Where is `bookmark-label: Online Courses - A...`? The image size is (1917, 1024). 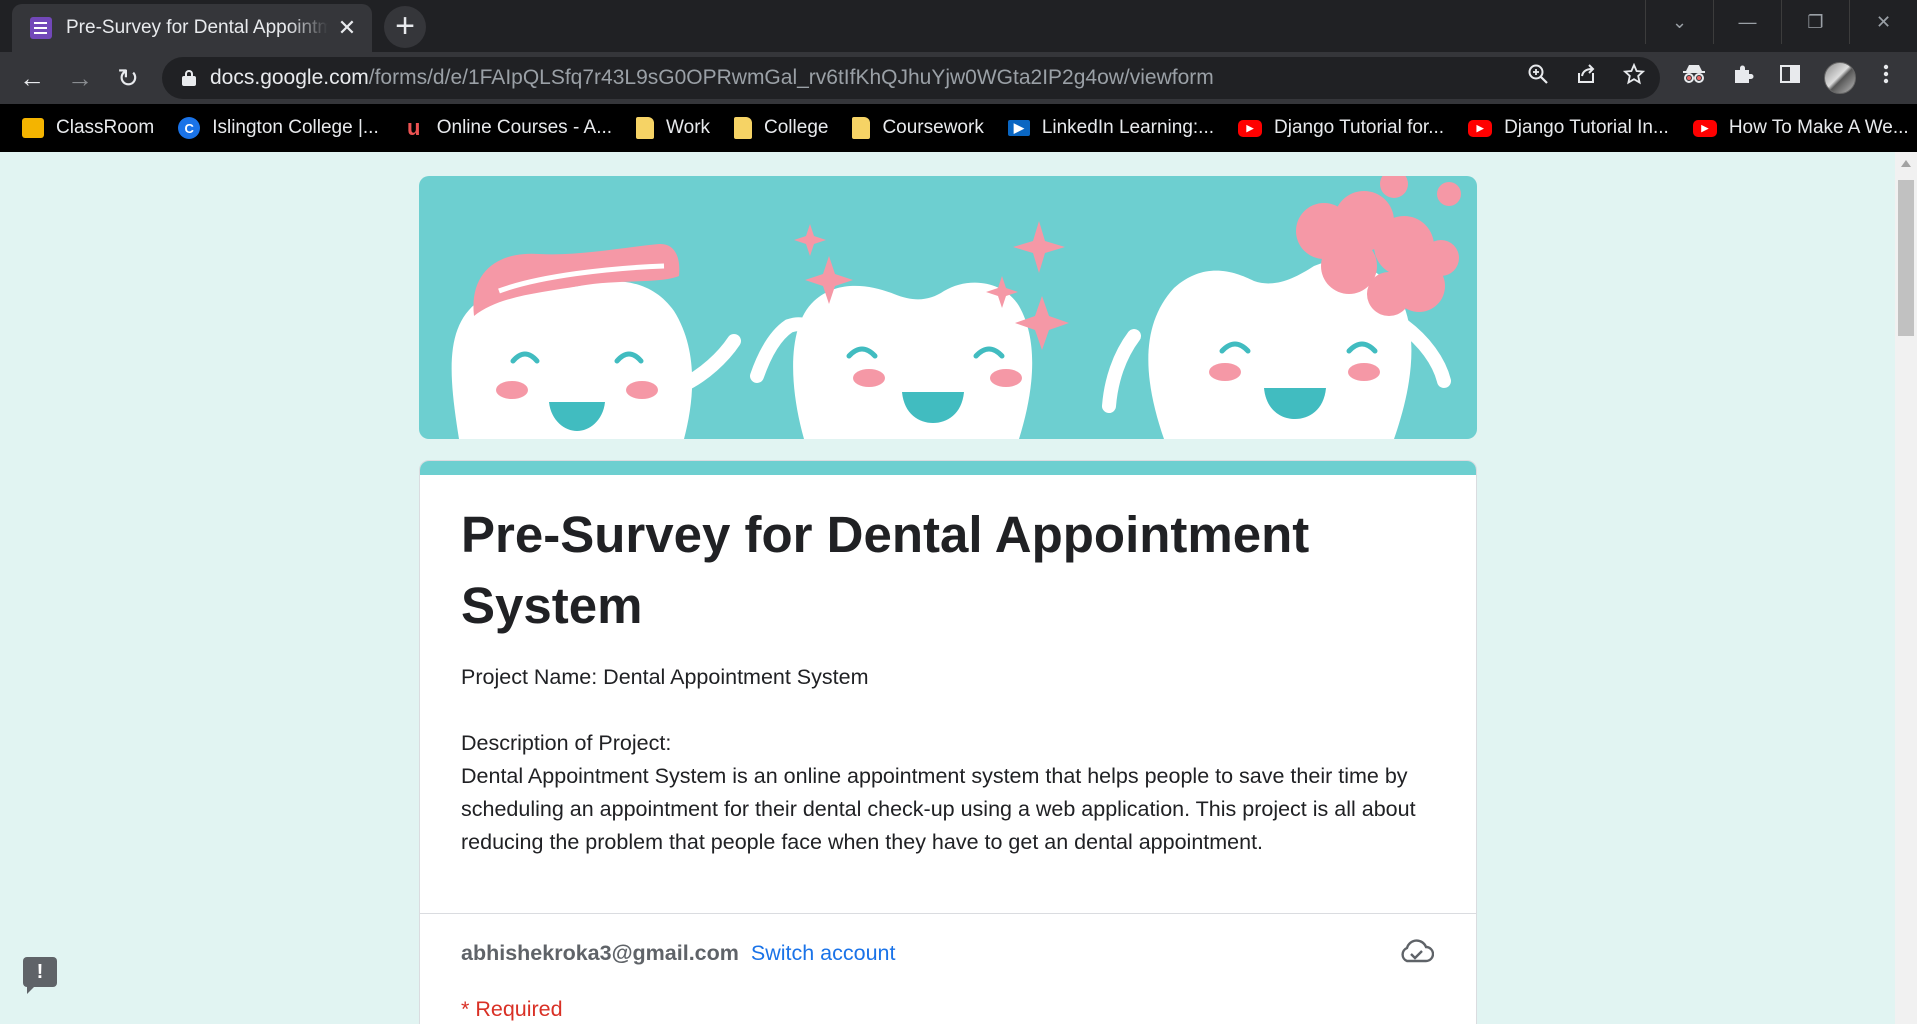
bookmark-label: Online Courses - A... is located at coordinates (524, 127).